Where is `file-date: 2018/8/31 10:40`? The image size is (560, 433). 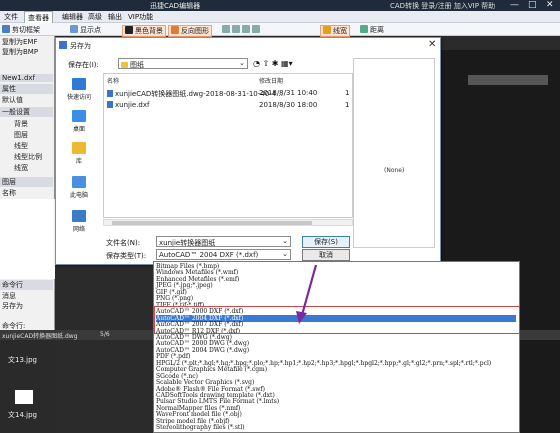
file-date: 2018/8/31 10:40 is located at coordinates (288, 93).